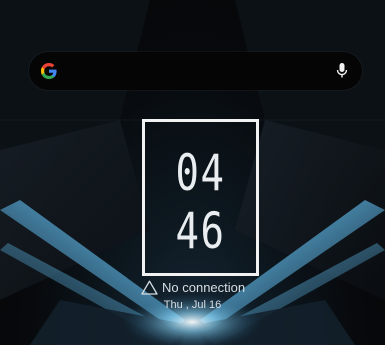 This screenshot has width=385, height=345. Describe the element at coordinates (342, 71) in the screenshot. I see `microphone-icon` at that location.